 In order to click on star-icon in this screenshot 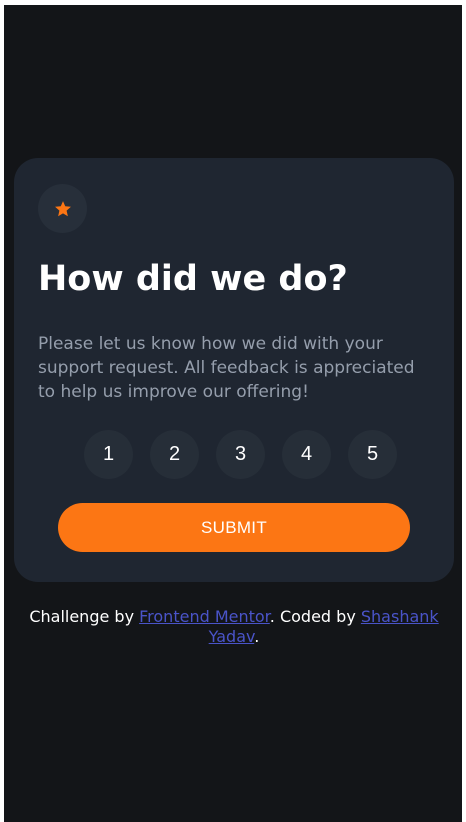, I will do `click(62, 208)`.